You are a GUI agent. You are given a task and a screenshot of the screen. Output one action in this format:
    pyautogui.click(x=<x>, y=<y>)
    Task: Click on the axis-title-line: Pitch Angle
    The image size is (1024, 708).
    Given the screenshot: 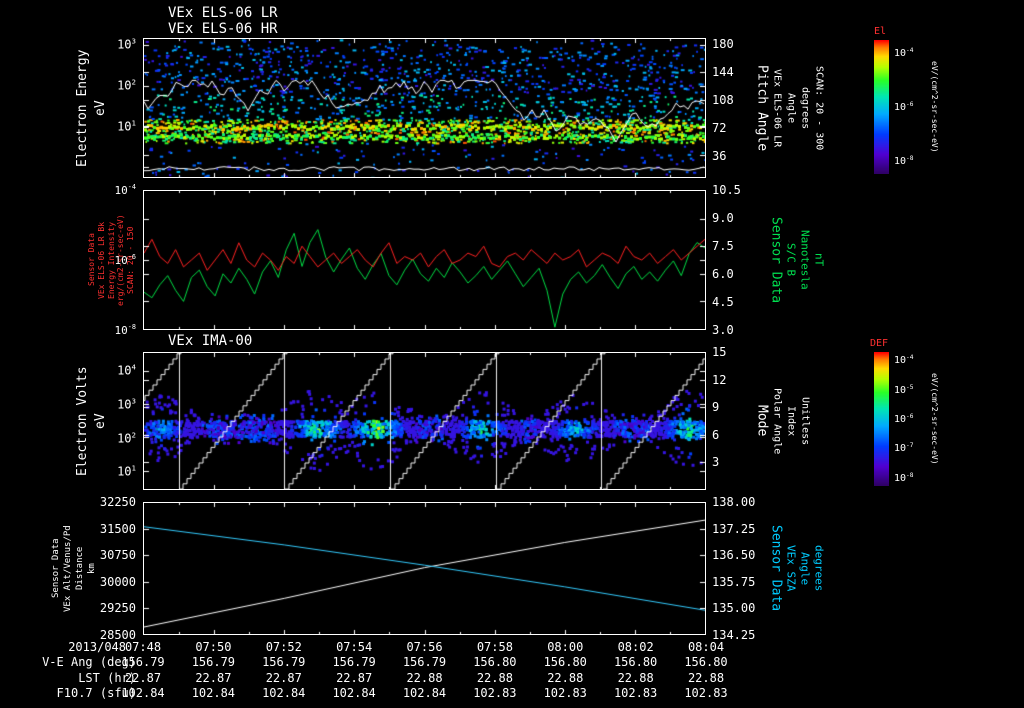 What is the action you would take?
    pyautogui.click(x=762, y=108)
    